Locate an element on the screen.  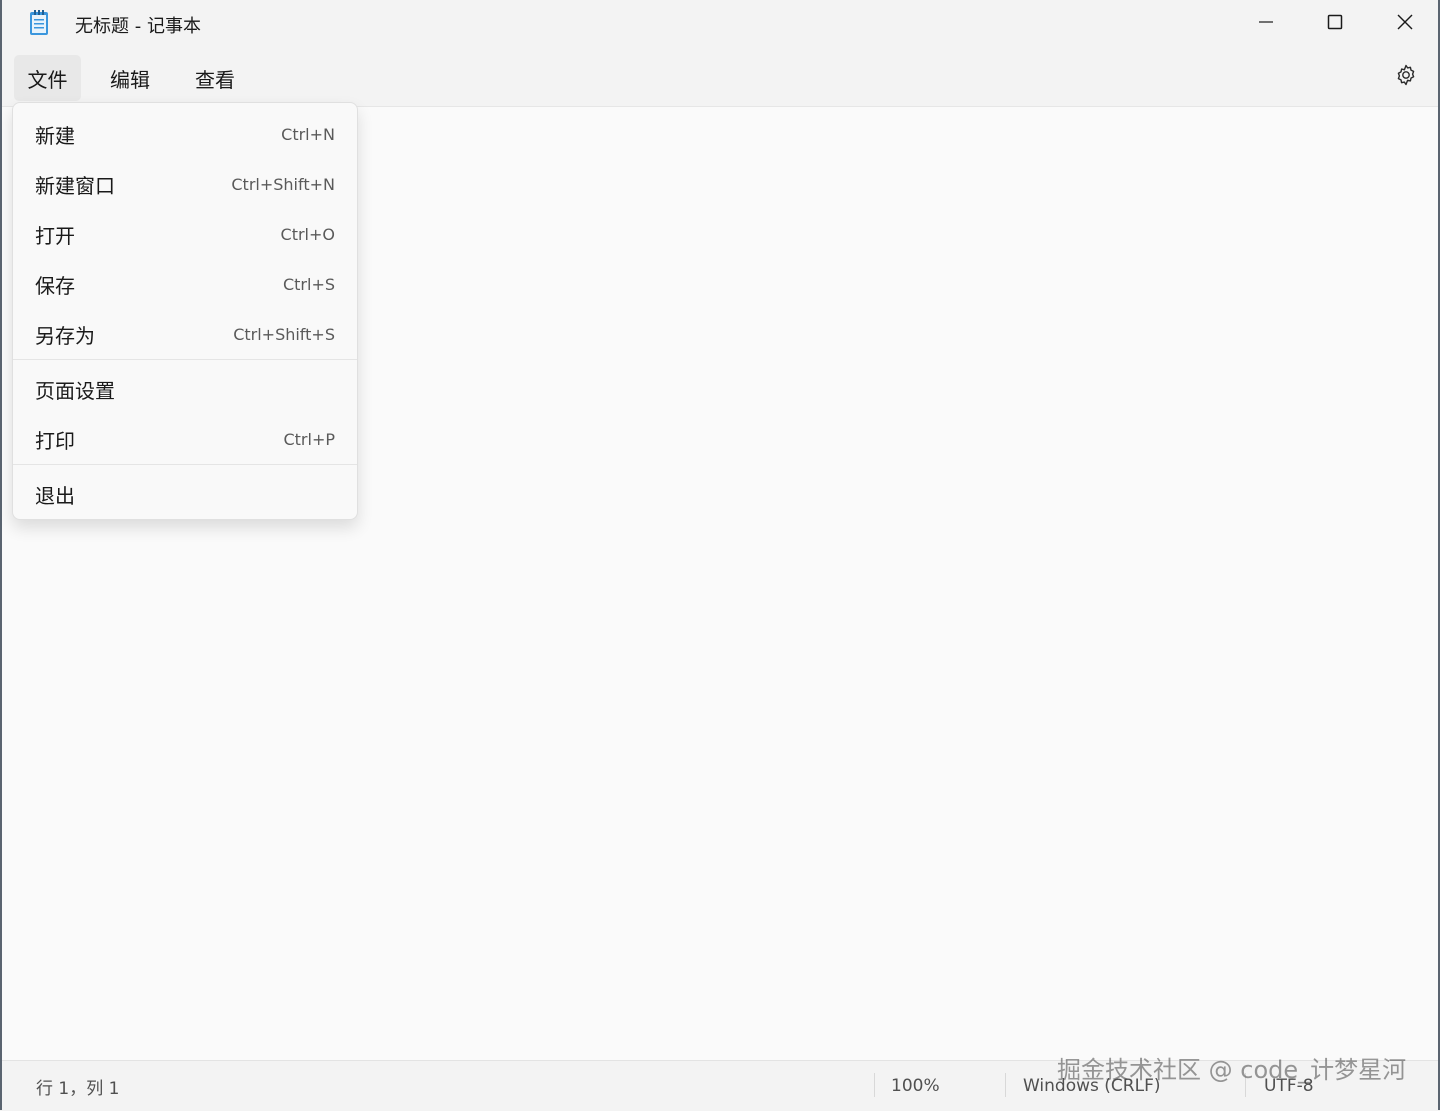
settings-button is located at coordinates (1406, 77).